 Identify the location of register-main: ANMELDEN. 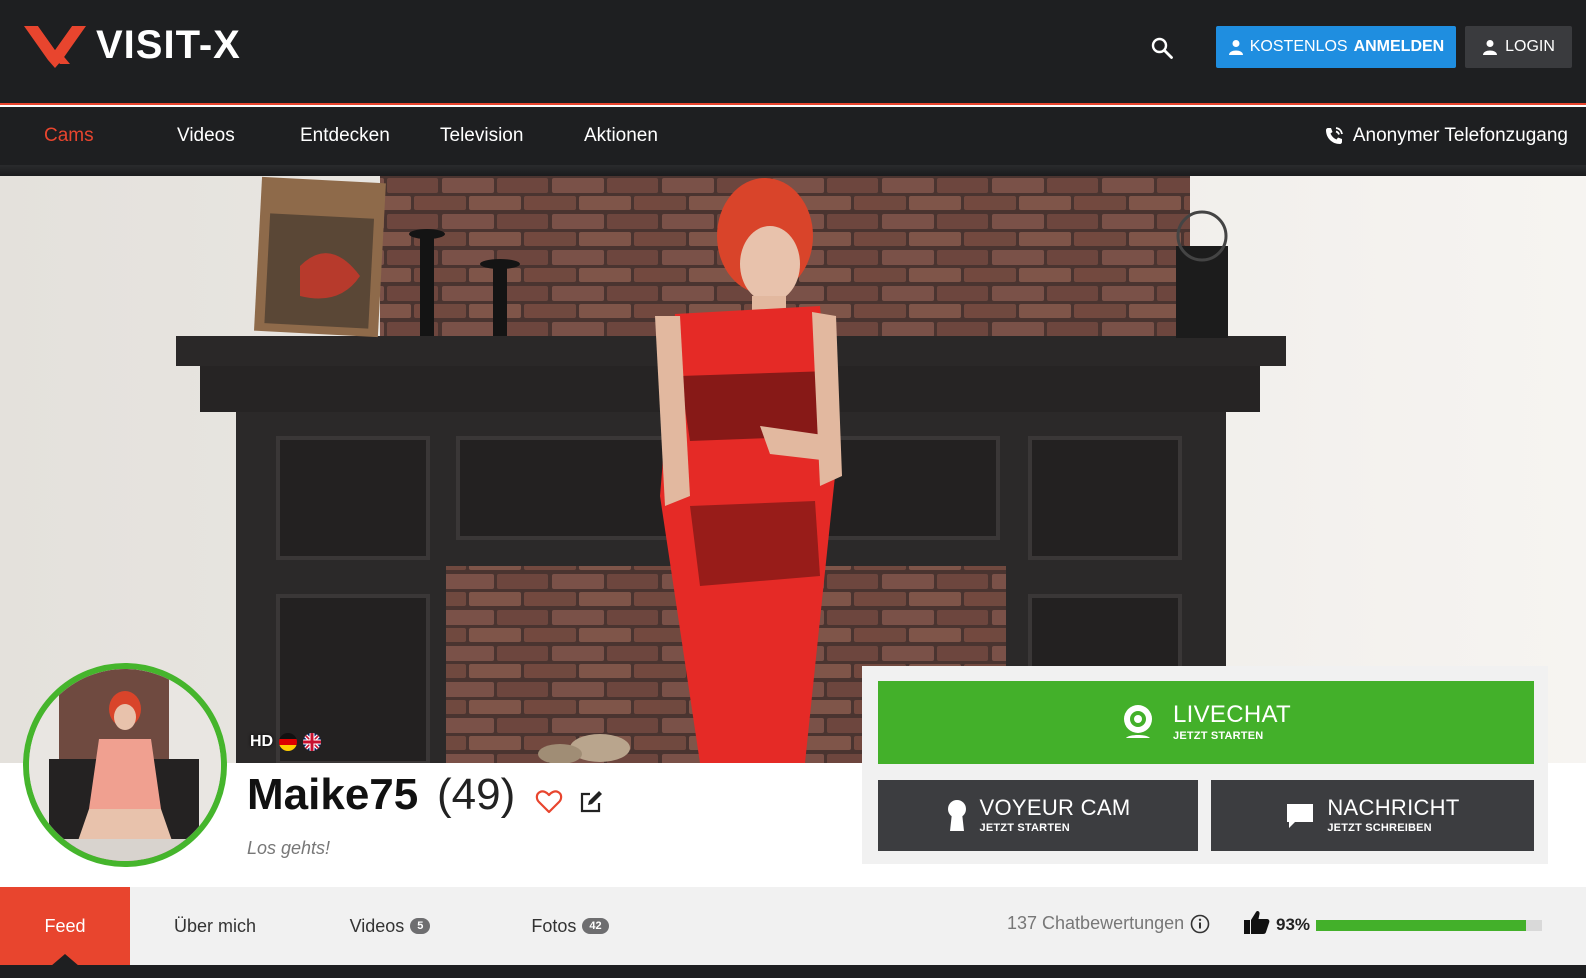
(1399, 46).